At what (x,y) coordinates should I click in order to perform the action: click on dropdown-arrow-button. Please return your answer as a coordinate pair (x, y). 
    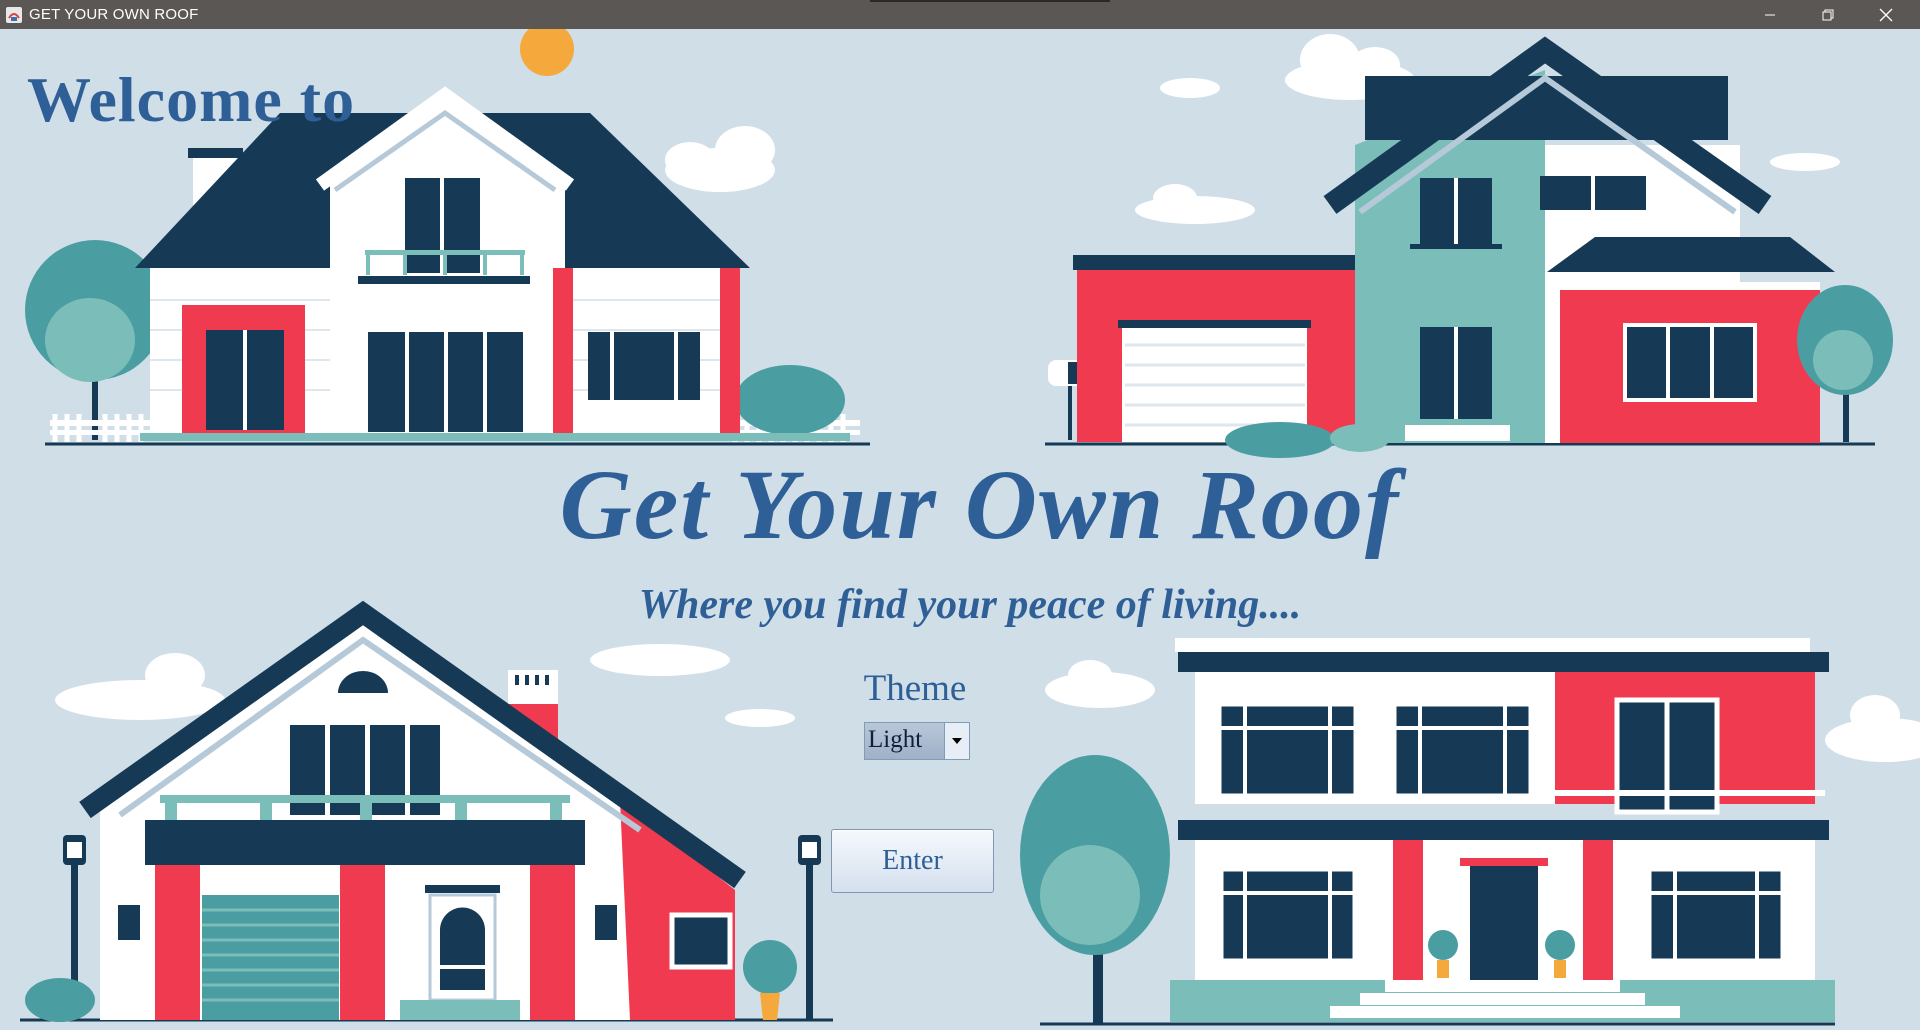
    Looking at the image, I should click on (956, 741).